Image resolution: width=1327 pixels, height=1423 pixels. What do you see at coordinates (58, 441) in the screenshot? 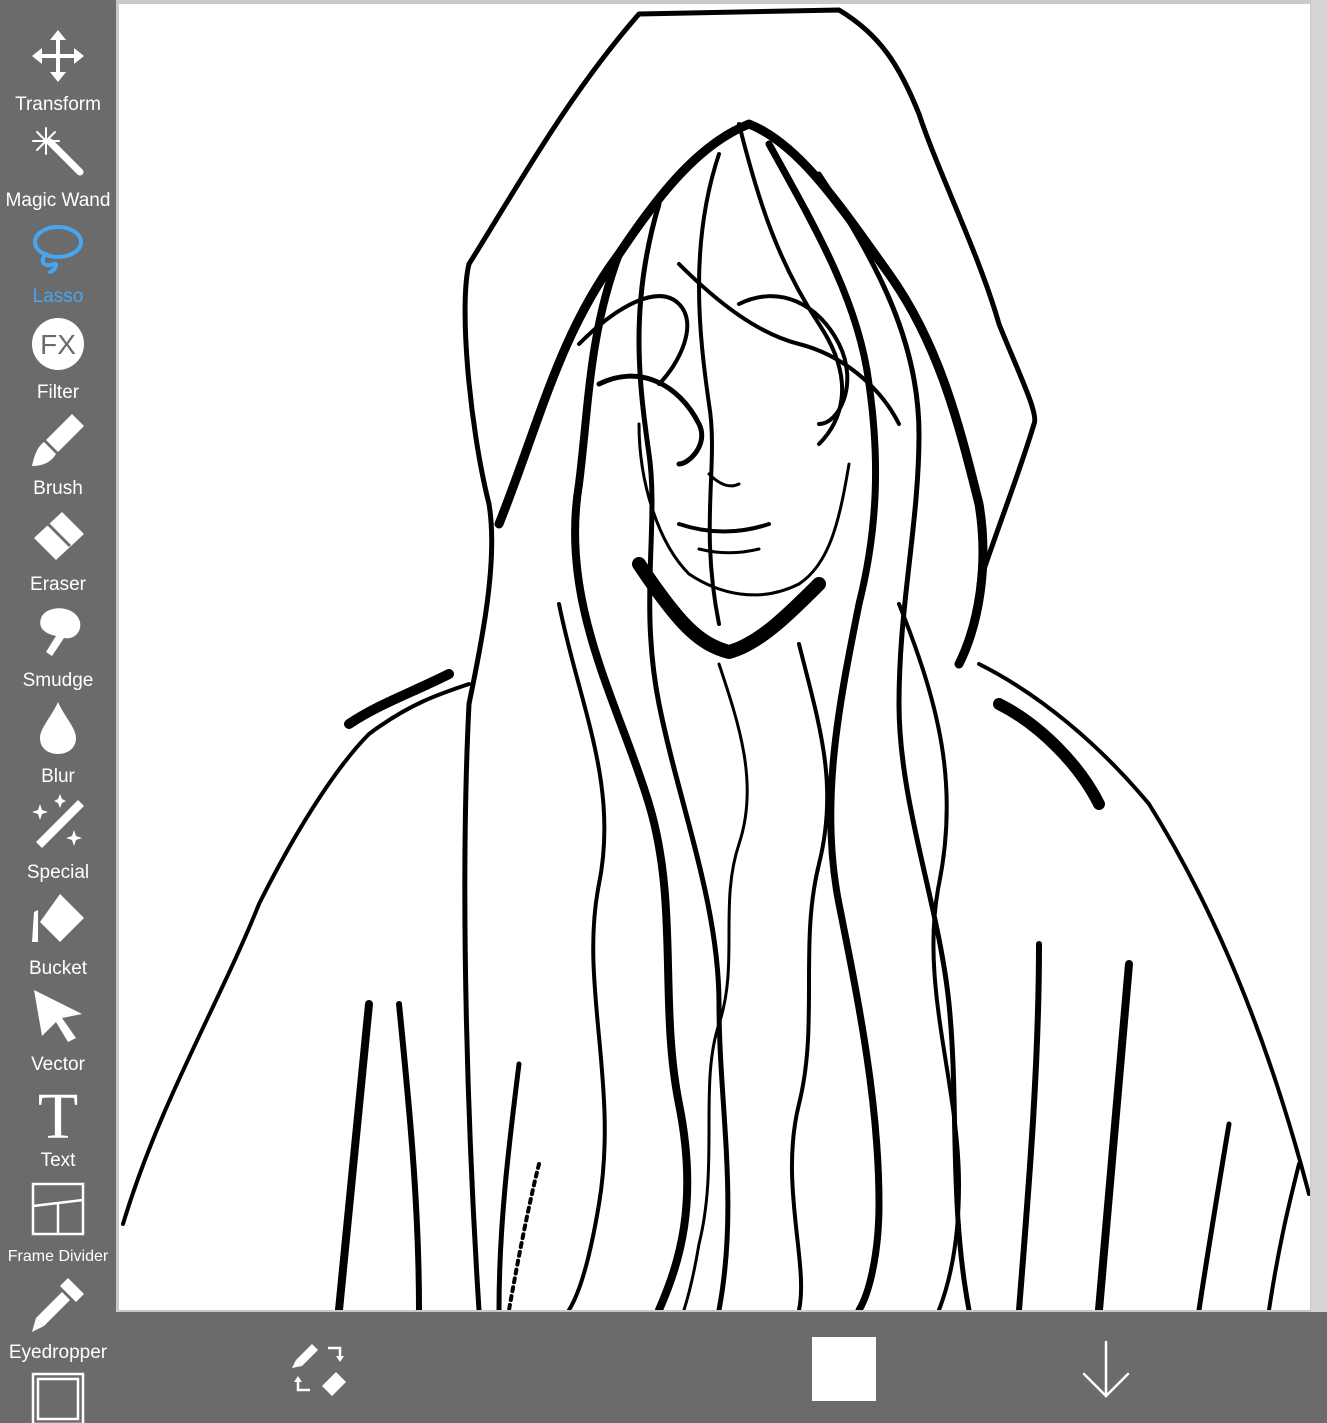
I see `brush-icon` at bounding box center [58, 441].